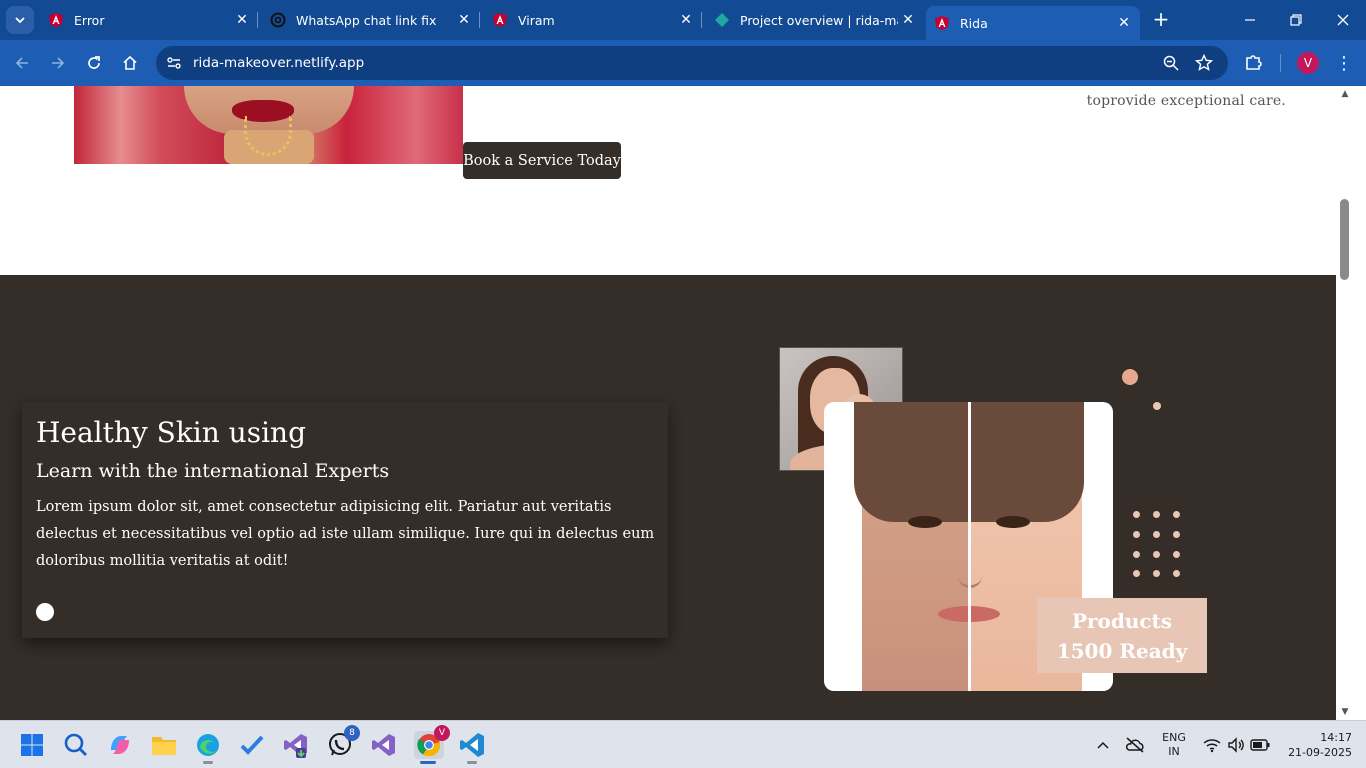 This screenshot has height=768, width=1366. I want to click on book-service-button: Book a Service Today, so click(542, 160).